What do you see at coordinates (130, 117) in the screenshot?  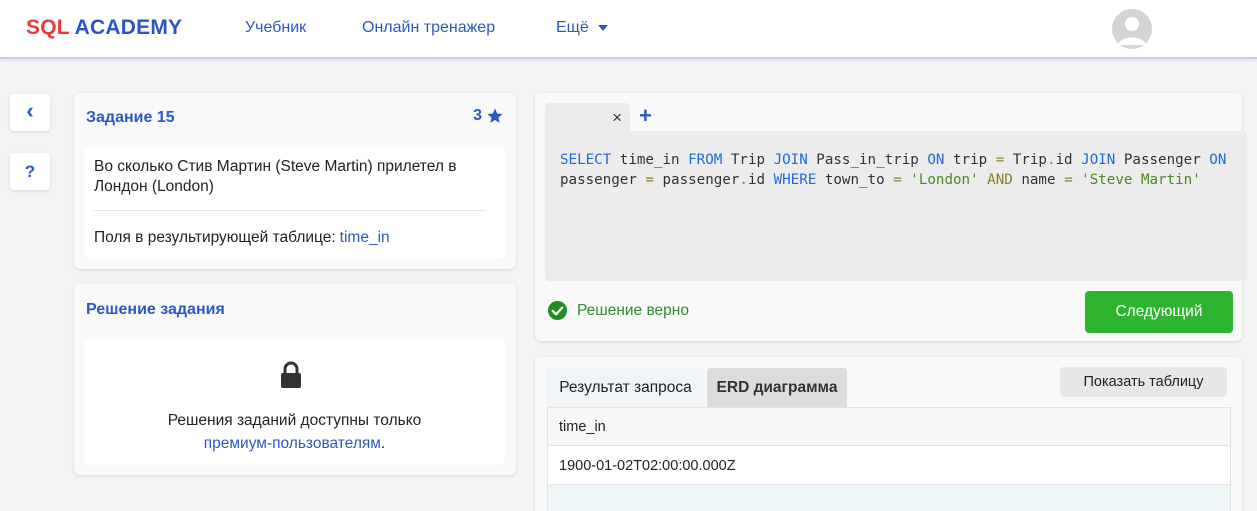 I see `task-title: Задание 15` at bounding box center [130, 117].